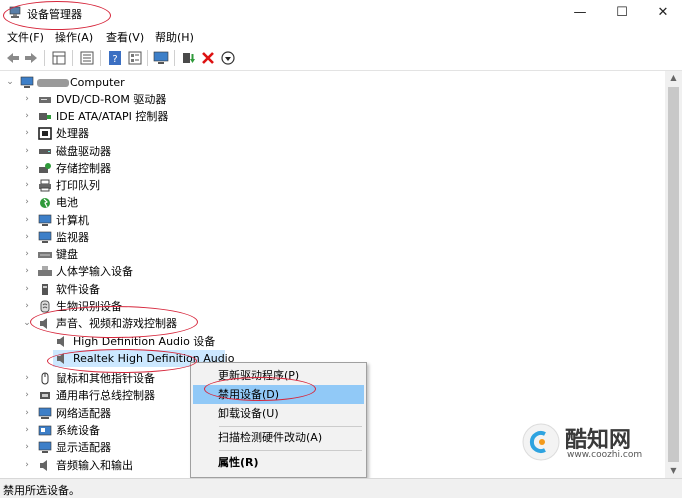 This screenshot has height=498, width=682. Describe the element at coordinates (83, 413) in the screenshot. I see `tree-item-label: 网络适配器` at that location.